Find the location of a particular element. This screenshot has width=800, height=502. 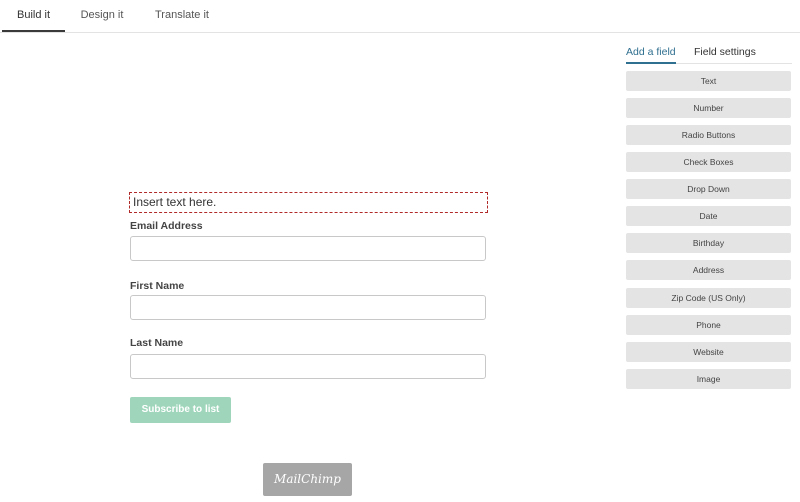

add-field-birthday-button: Birthday is located at coordinates (708, 243).